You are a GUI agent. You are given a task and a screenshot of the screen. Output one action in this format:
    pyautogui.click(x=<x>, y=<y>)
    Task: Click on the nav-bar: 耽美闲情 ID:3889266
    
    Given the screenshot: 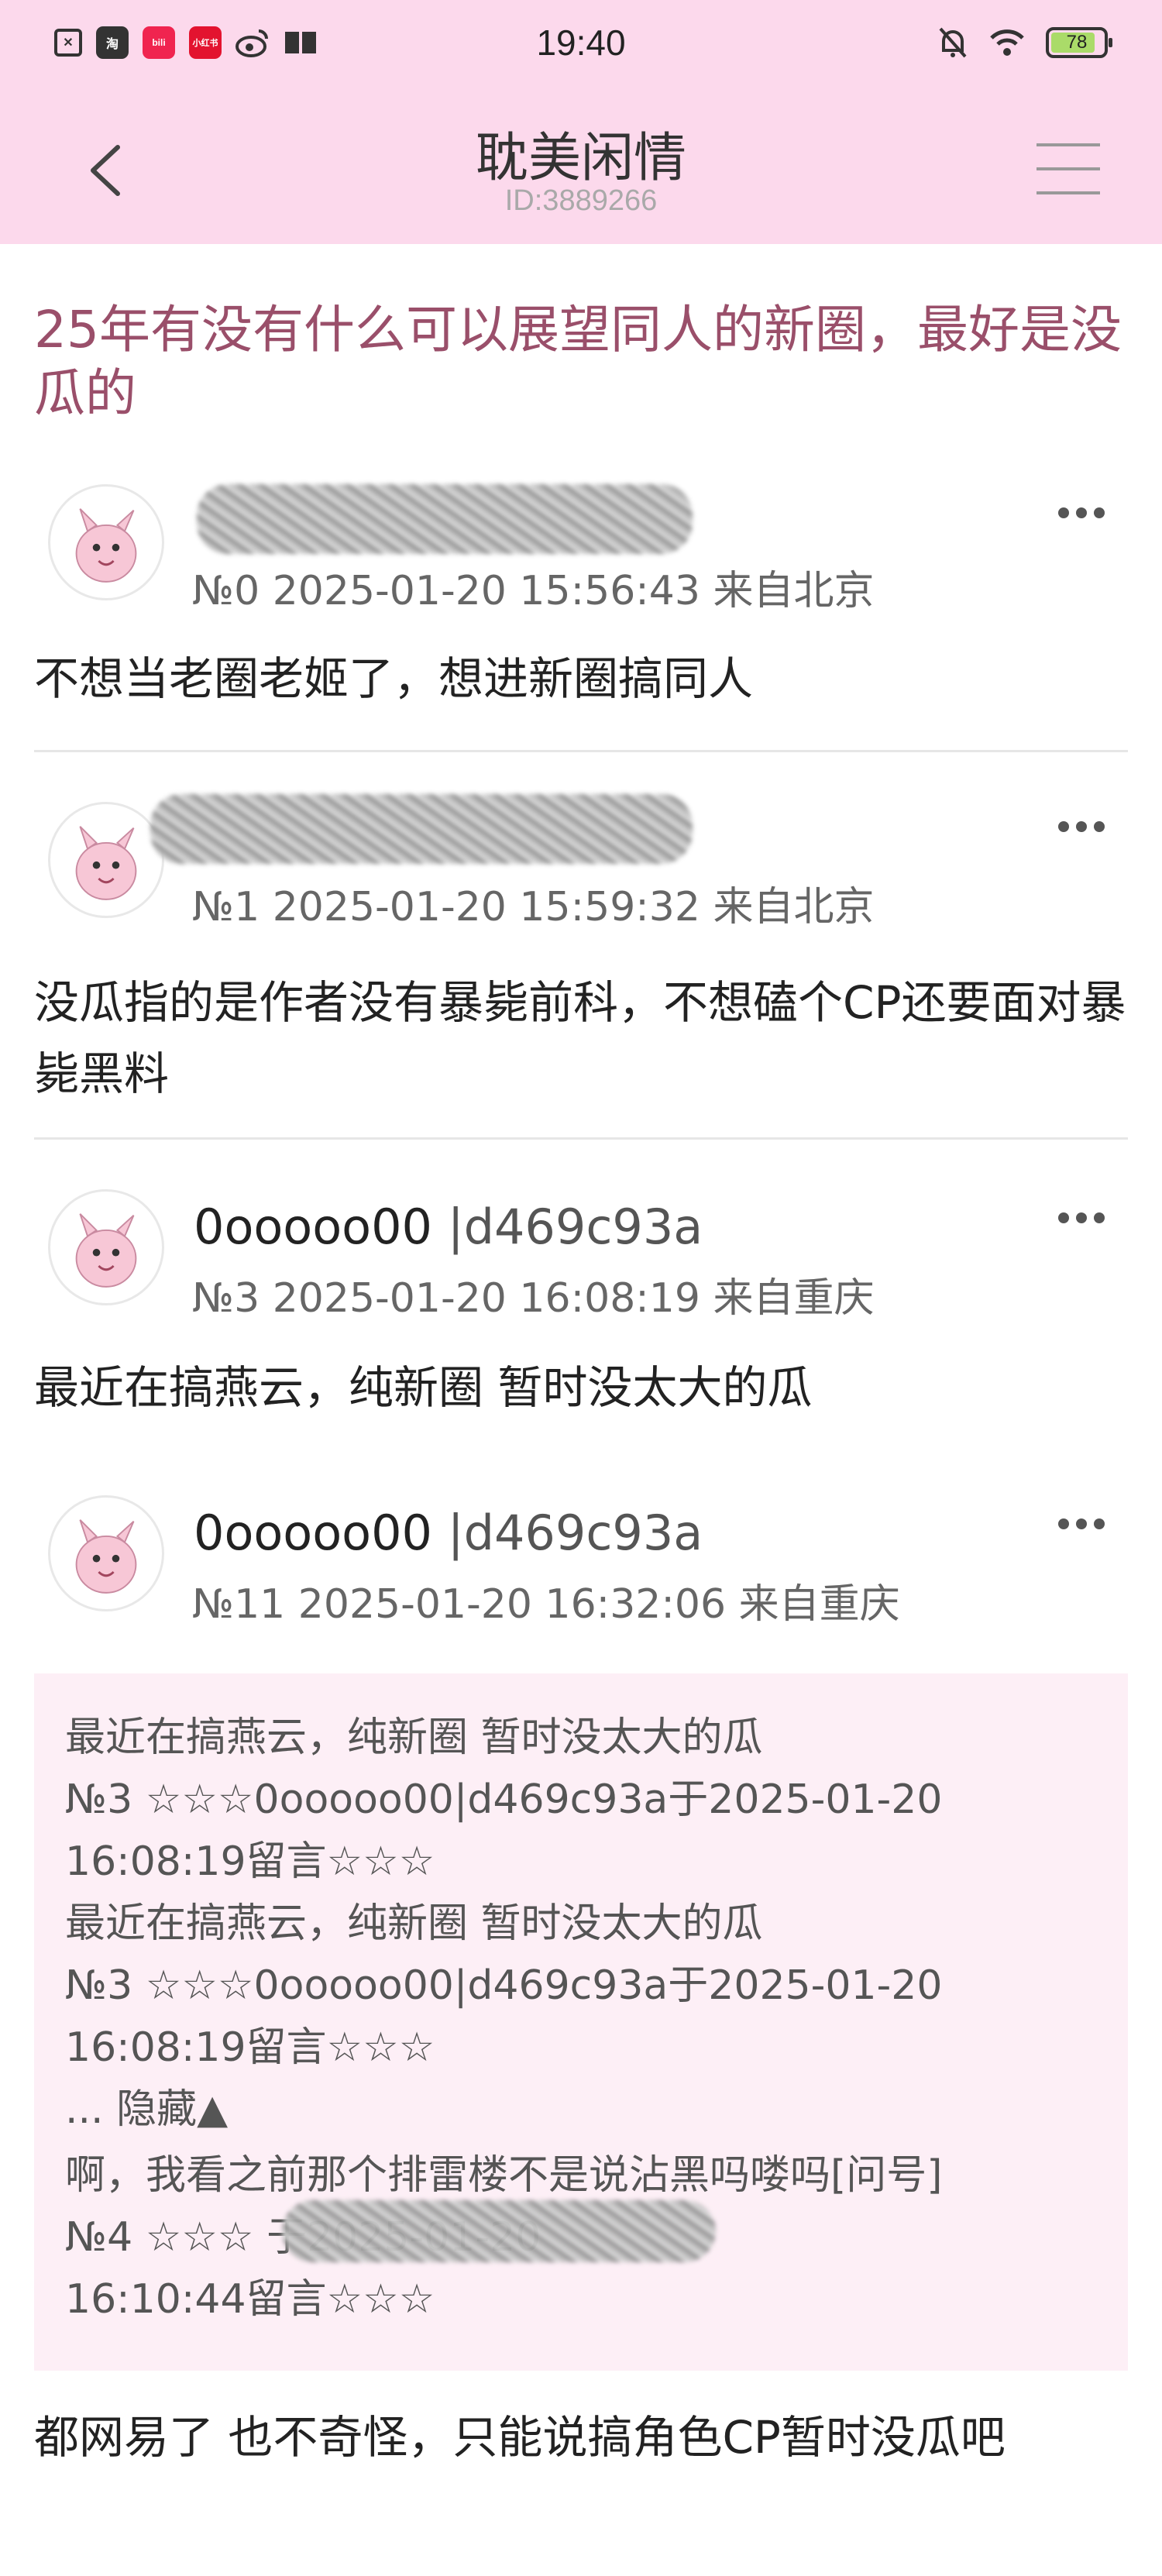 What is the action you would take?
    pyautogui.click(x=581, y=164)
    